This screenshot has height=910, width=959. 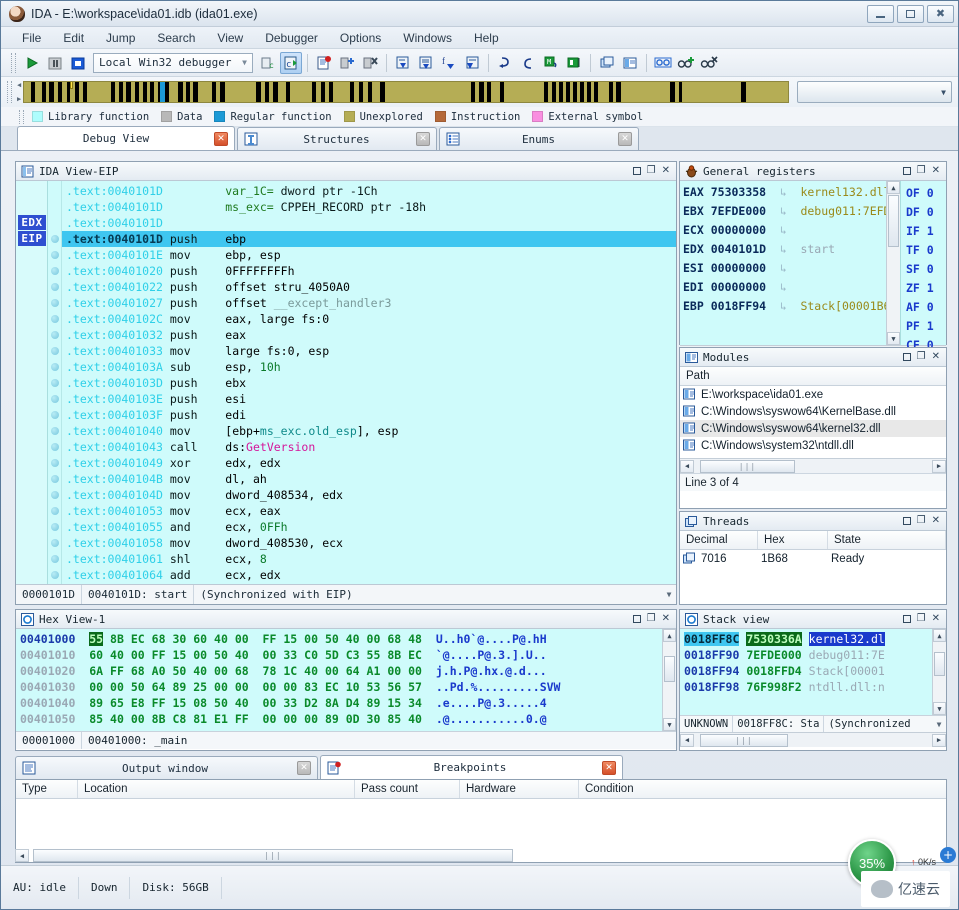 What do you see at coordinates (426, 63) in the screenshot?
I see `step-over-button` at bounding box center [426, 63].